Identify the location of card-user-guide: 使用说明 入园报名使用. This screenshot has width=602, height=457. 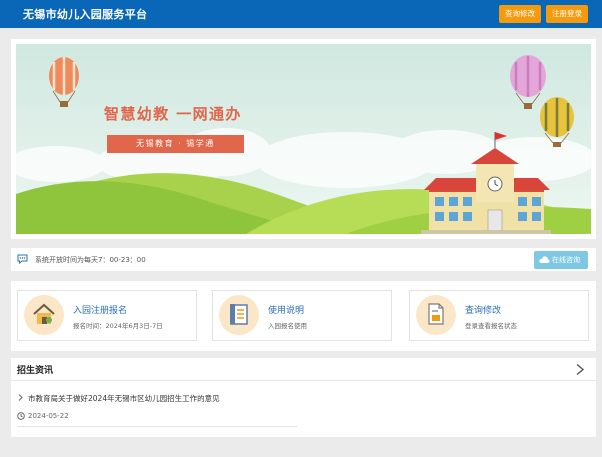
(302, 315).